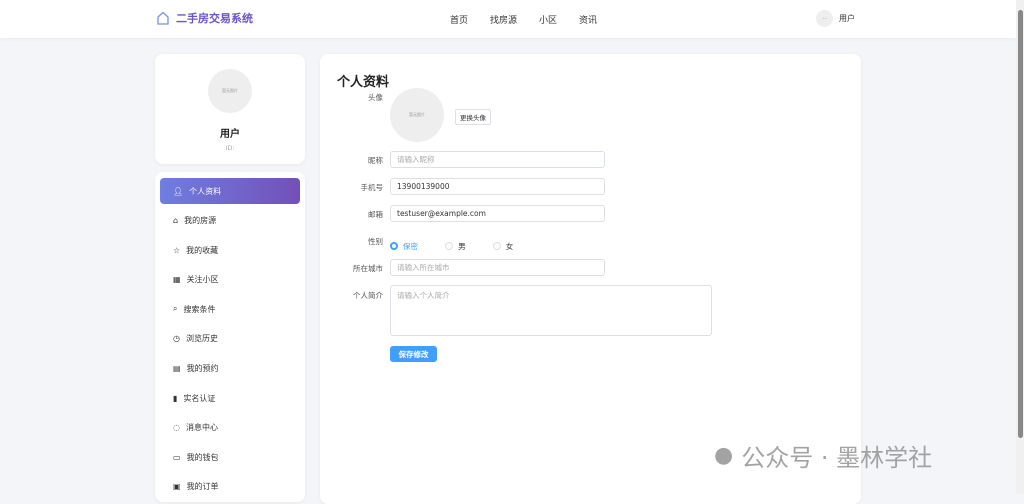 The width and height of the screenshot is (1024, 504). What do you see at coordinates (230, 398) in the screenshot?
I see `sidebar-item-verification: ▮ 实名认证` at bounding box center [230, 398].